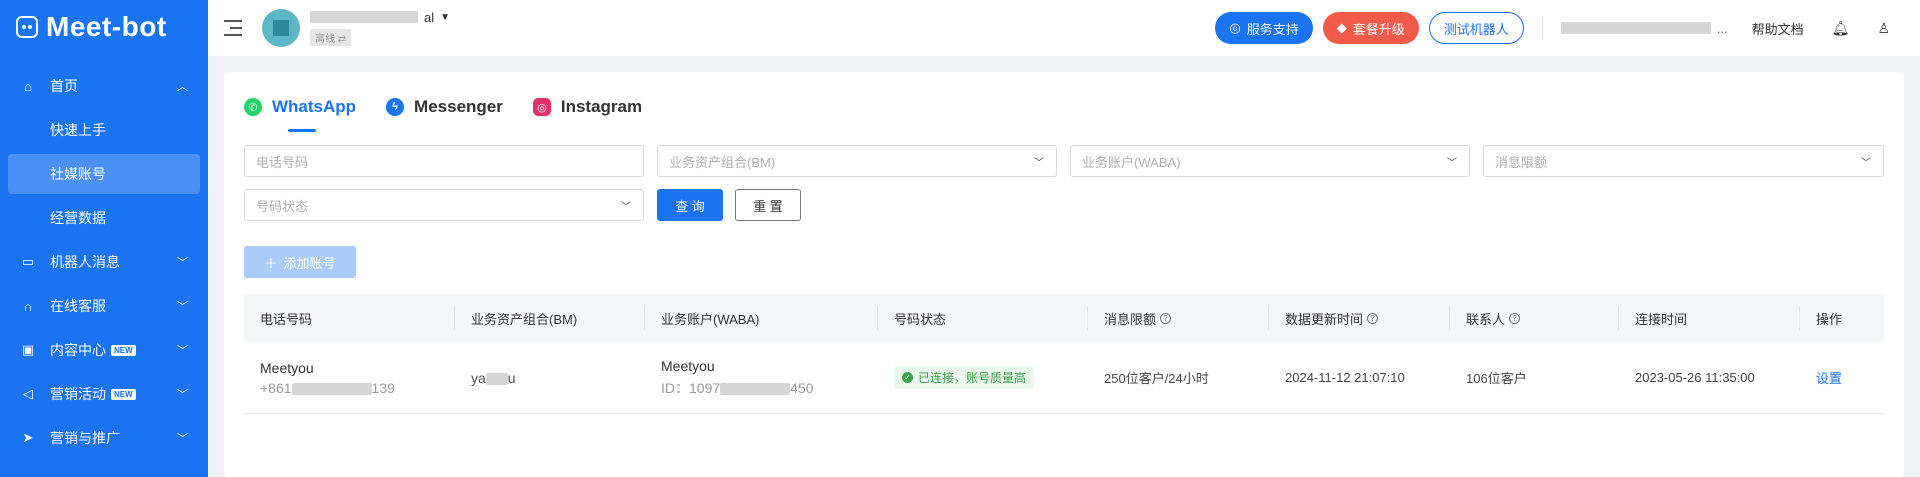  Describe the element at coordinates (1883, 28) in the screenshot. I see `user-icon: ♙` at that location.